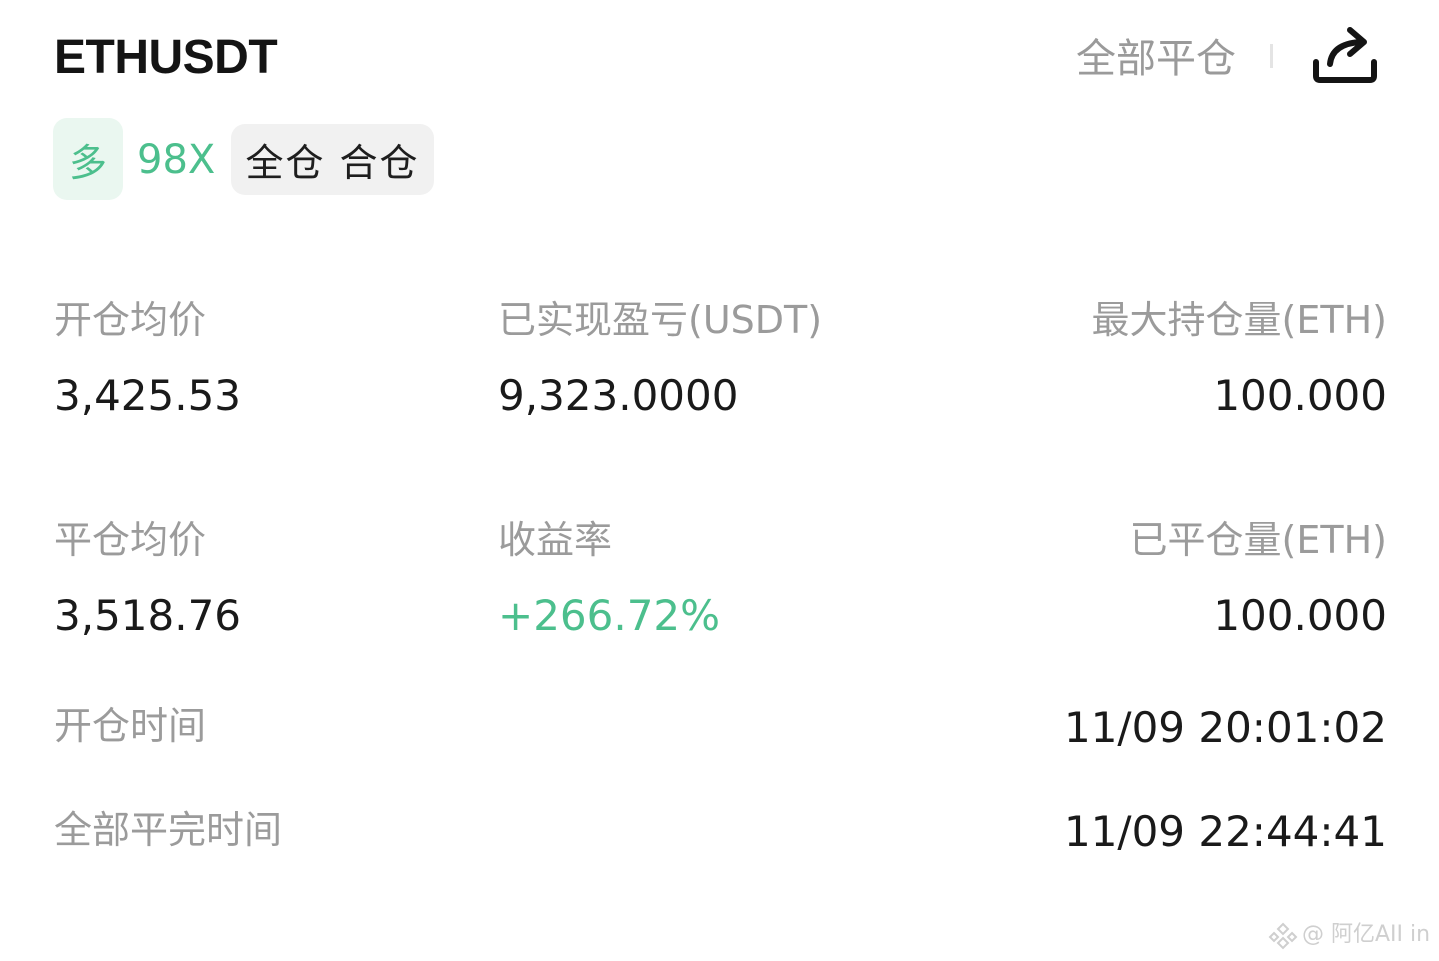 Image resolution: width=1439 pixels, height=961 pixels. Describe the element at coordinates (1283, 936) in the screenshot. I see `binance-square-icon` at that location.